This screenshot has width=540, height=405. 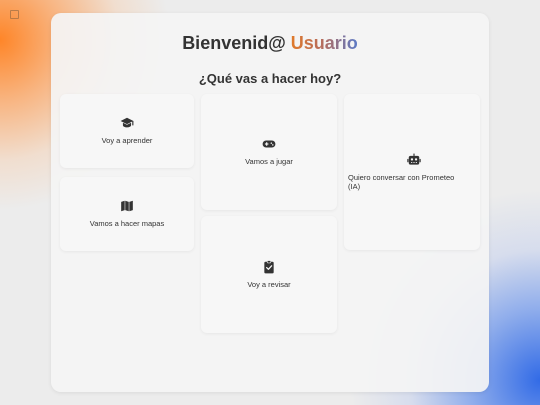 I want to click on user-name: Usuario, so click(x=324, y=43).